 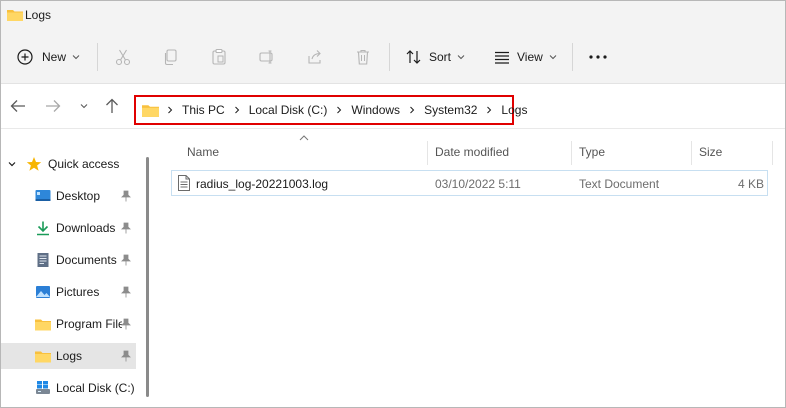 I want to click on copy-button, so click(x=171, y=57).